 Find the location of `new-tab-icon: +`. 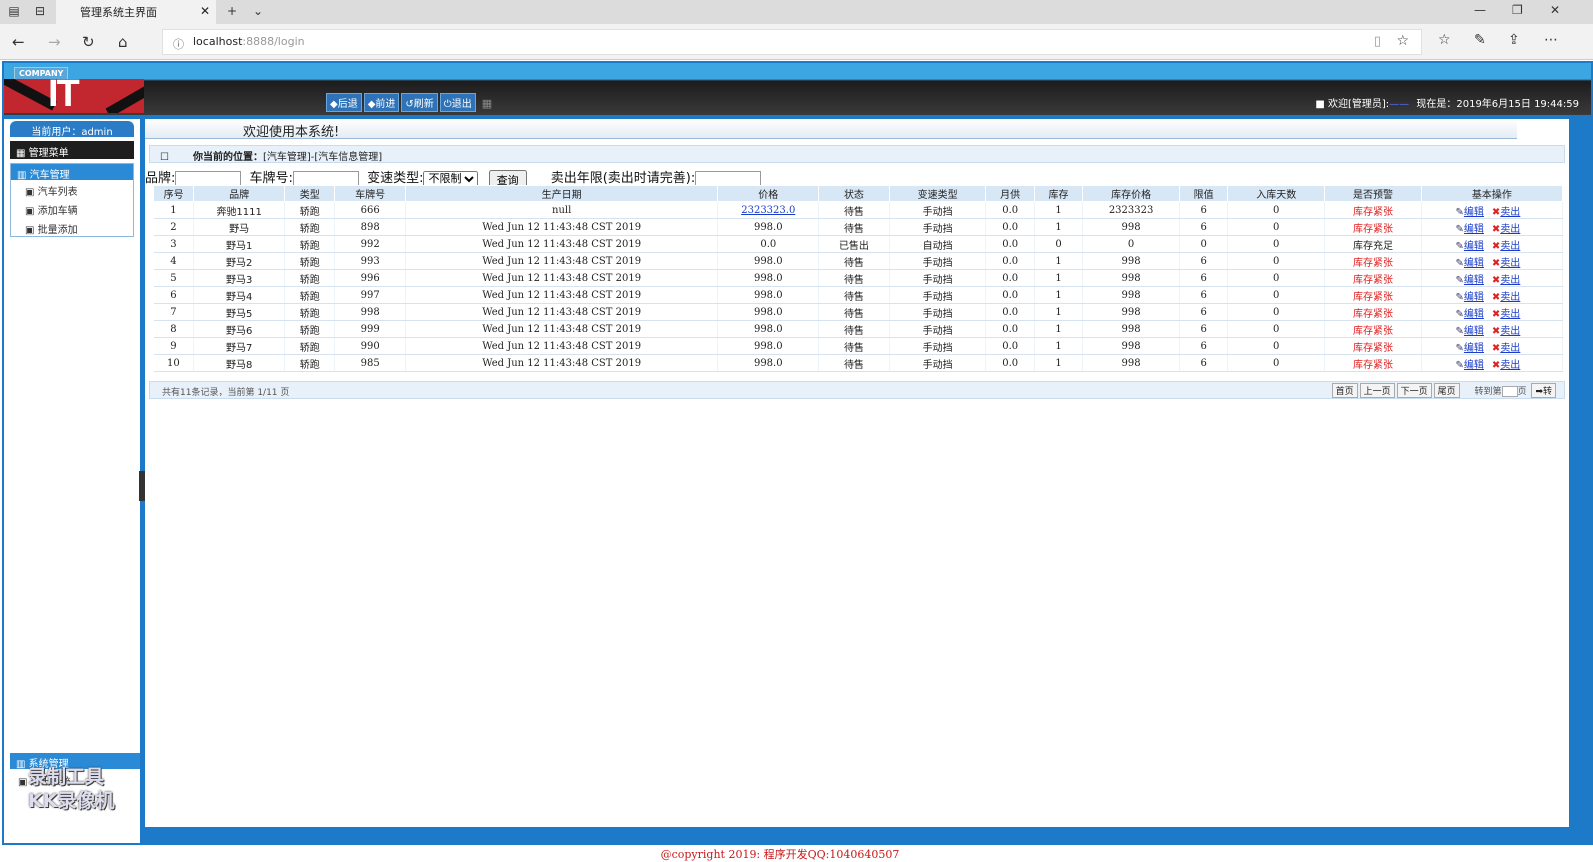

new-tab-icon: + is located at coordinates (232, 11).